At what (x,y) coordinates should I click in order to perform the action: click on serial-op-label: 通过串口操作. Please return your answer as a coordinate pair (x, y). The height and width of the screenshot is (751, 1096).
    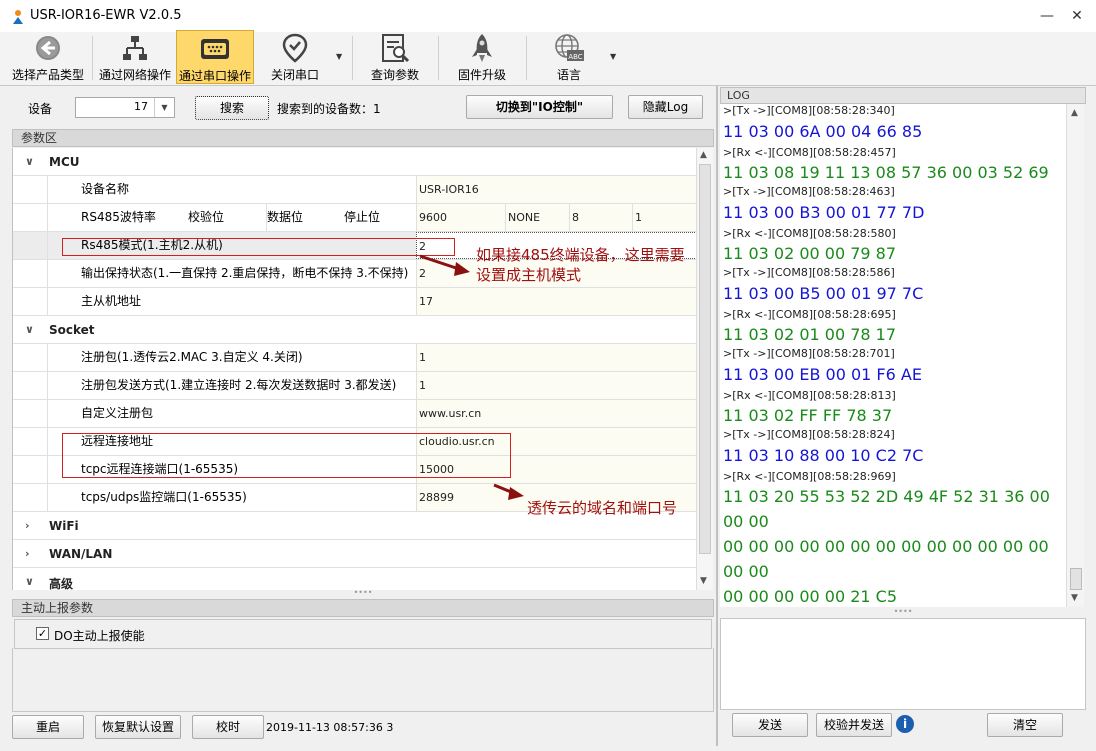
    Looking at the image, I should click on (214, 76).